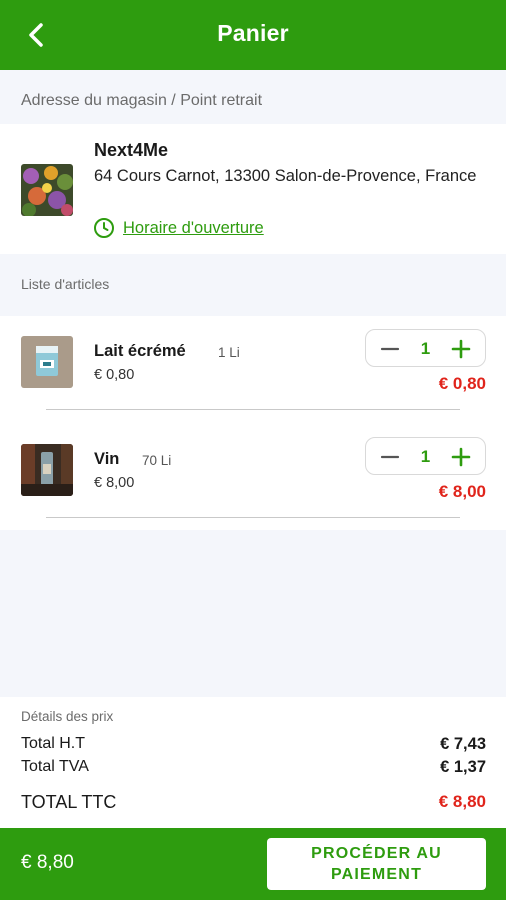 This screenshot has width=506, height=900. What do you see at coordinates (67, 716) in the screenshot?
I see `price-details-label: Détails des prix` at bounding box center [67, 716].